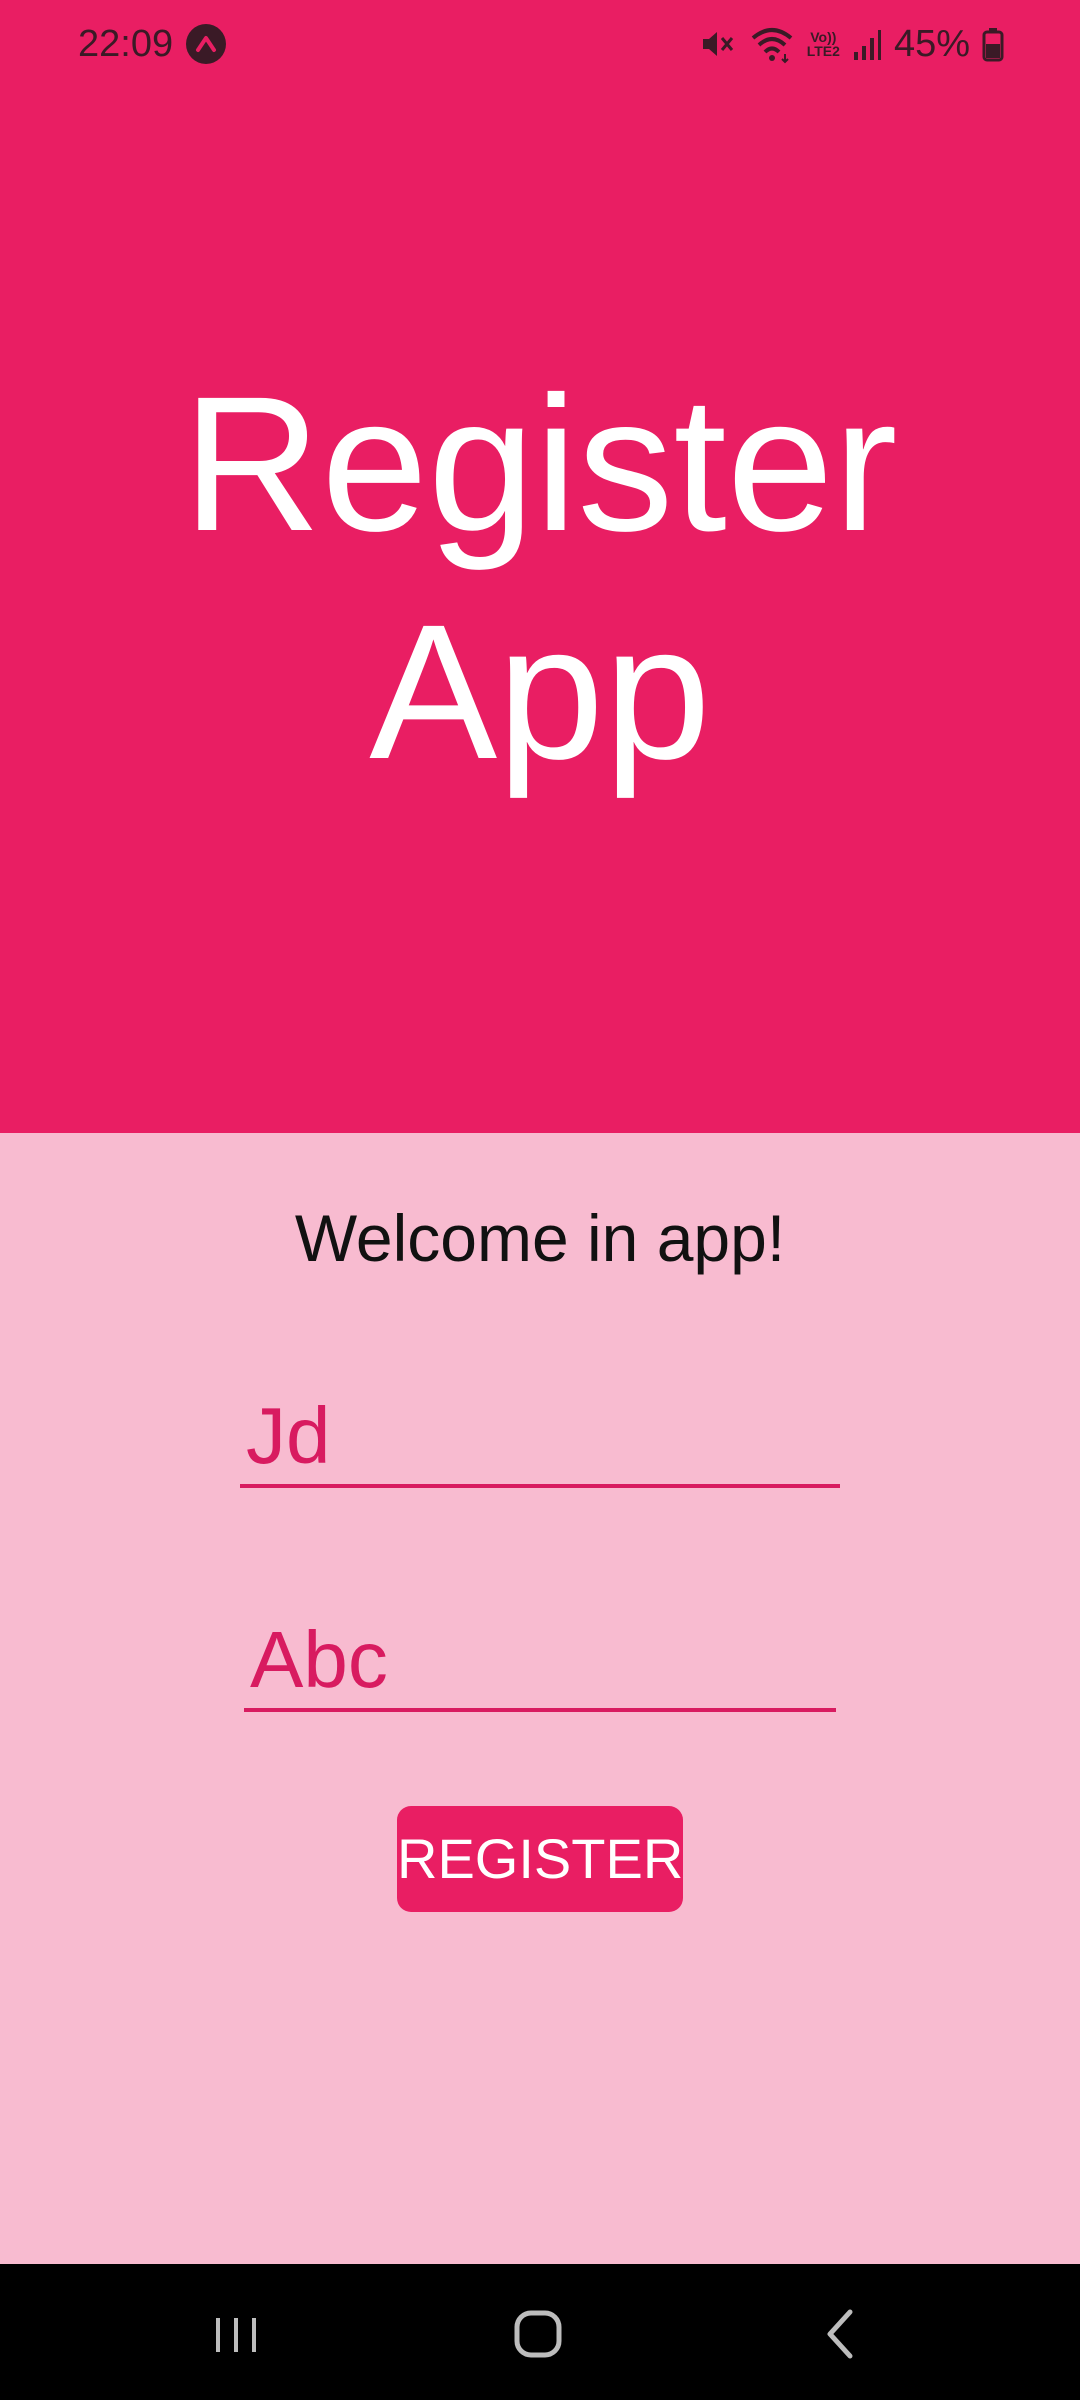  Describe the element at coordinates (540, 1859) in the screenshot. I see `register-button: REGISTER` at that location.